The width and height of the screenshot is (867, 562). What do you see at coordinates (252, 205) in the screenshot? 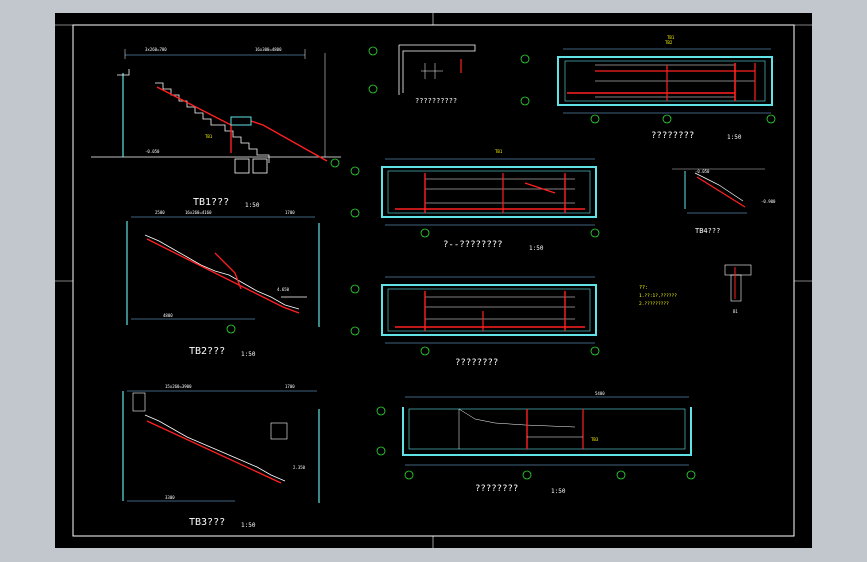
I see `tb1-scale: 1:50` at bounding box center [252, 205].